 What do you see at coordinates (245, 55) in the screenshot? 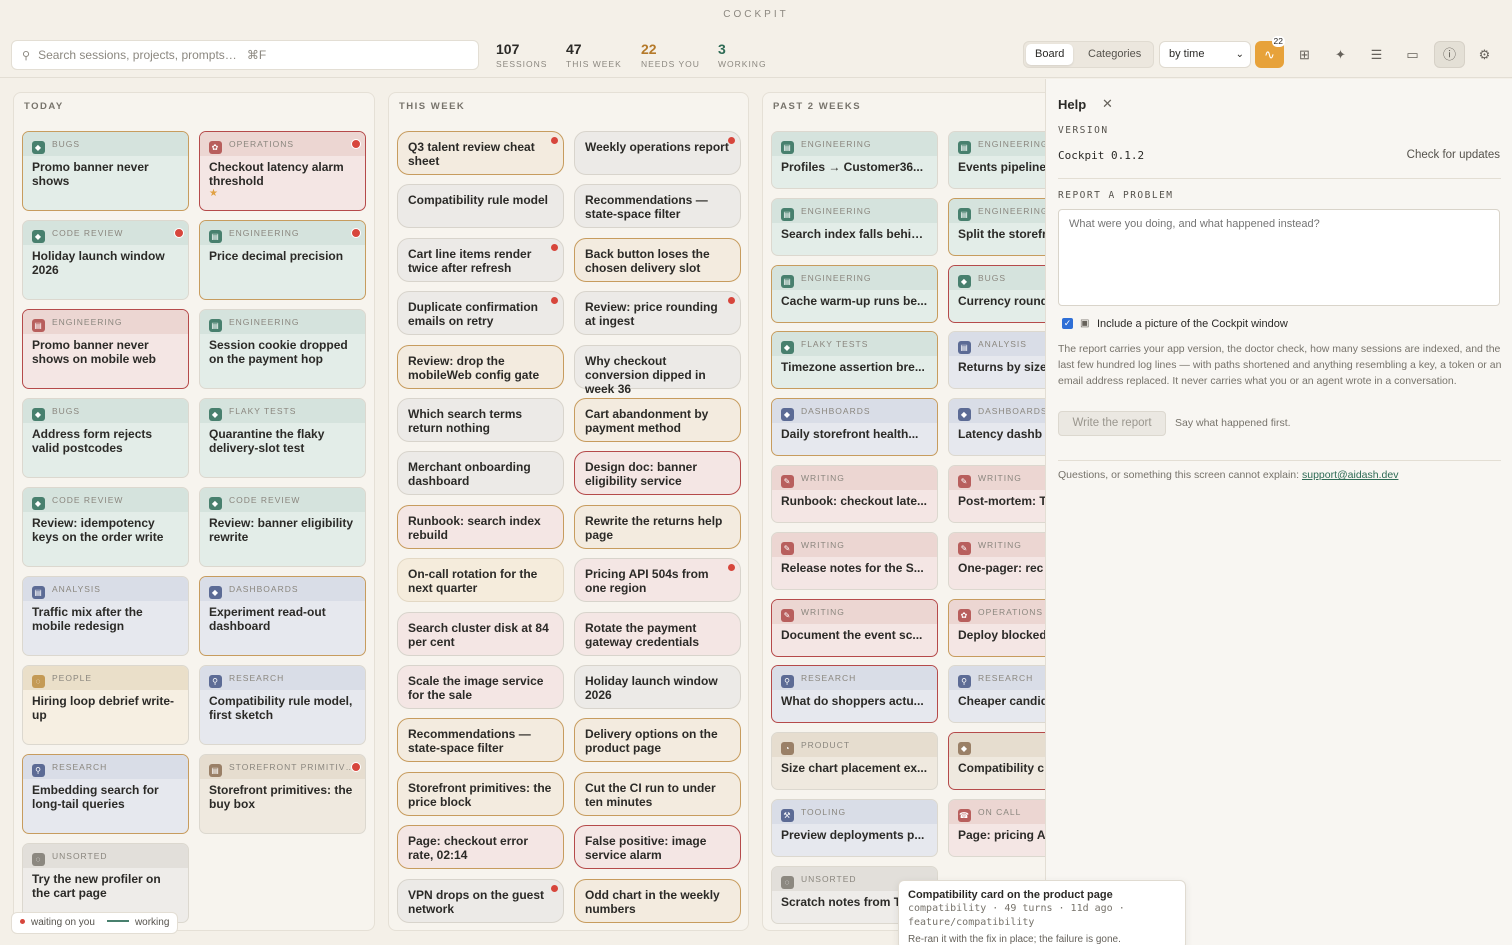
I see `search-input: ⚲ Search sessions, projects, prompts… ⌘F` at bounding box center [245, 55].